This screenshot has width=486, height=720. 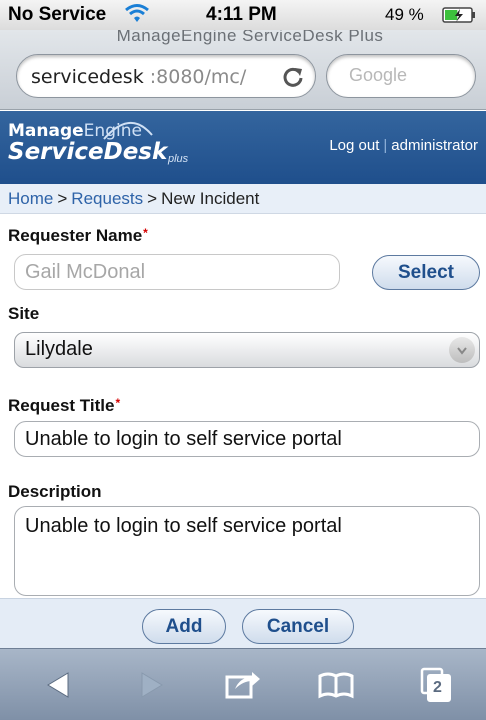 What do you see at coordinates (57, 14) in the screenshot?
I see `carrier-label: No Service` at bounding box center [57, 14].